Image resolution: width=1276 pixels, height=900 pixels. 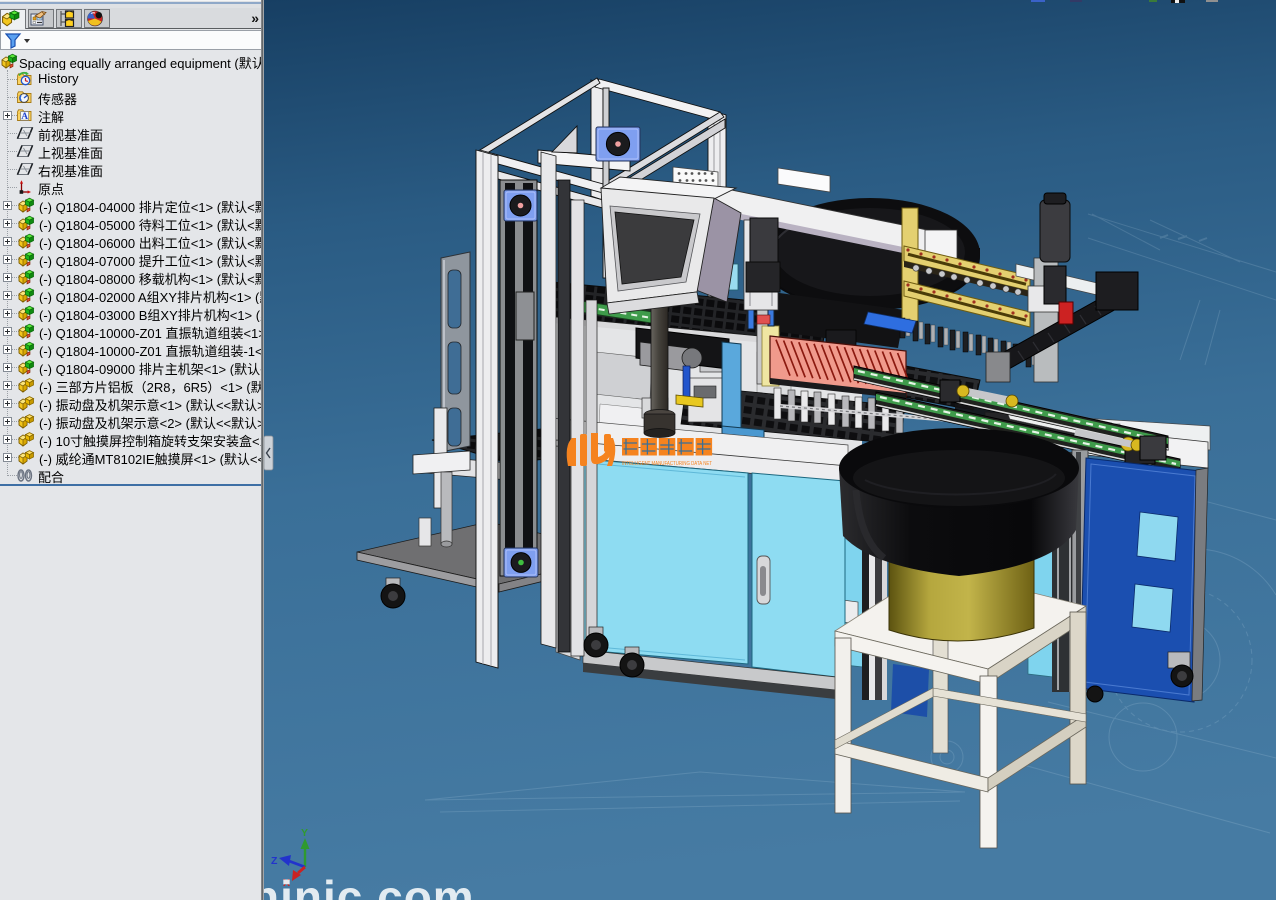 What do you see at coordinates (304, 833) in the screenshot?
I see `svg-text: Y` at bounding box center [304, 833].